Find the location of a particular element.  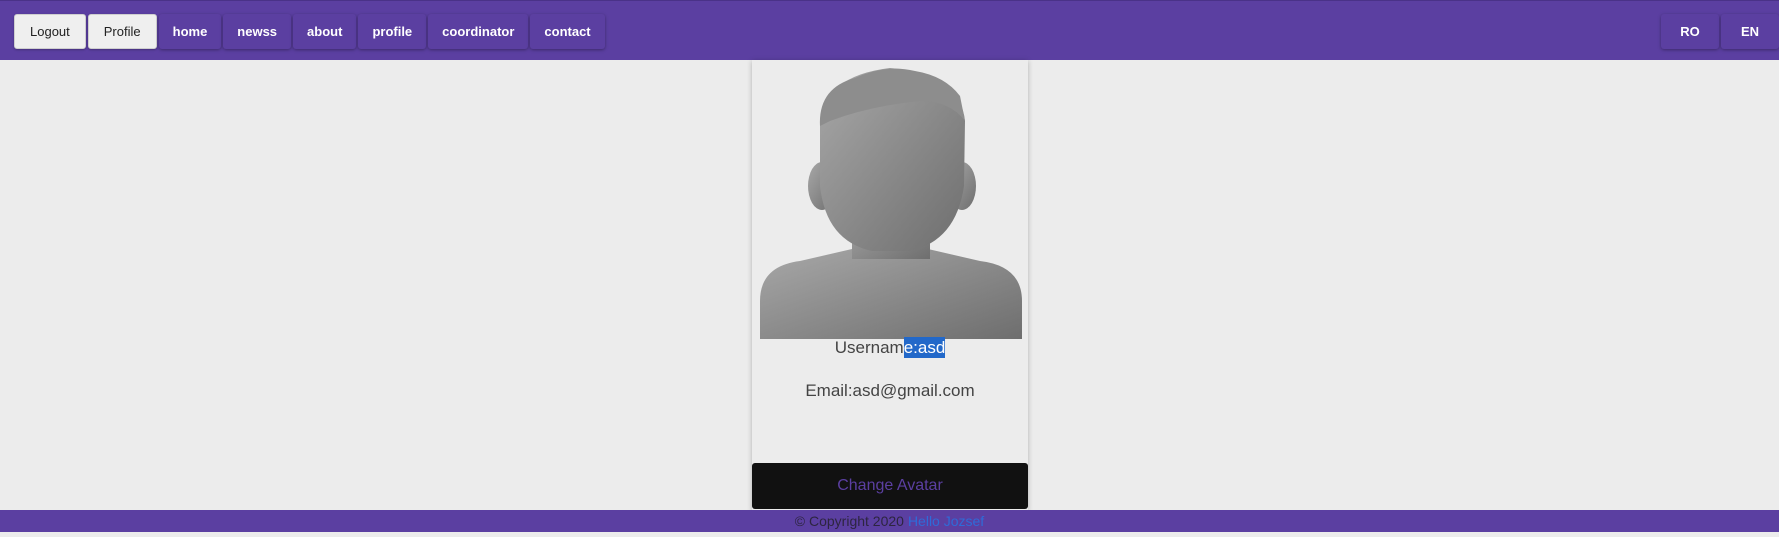

username-field: Username:asd is located at coordinates (890, 347).